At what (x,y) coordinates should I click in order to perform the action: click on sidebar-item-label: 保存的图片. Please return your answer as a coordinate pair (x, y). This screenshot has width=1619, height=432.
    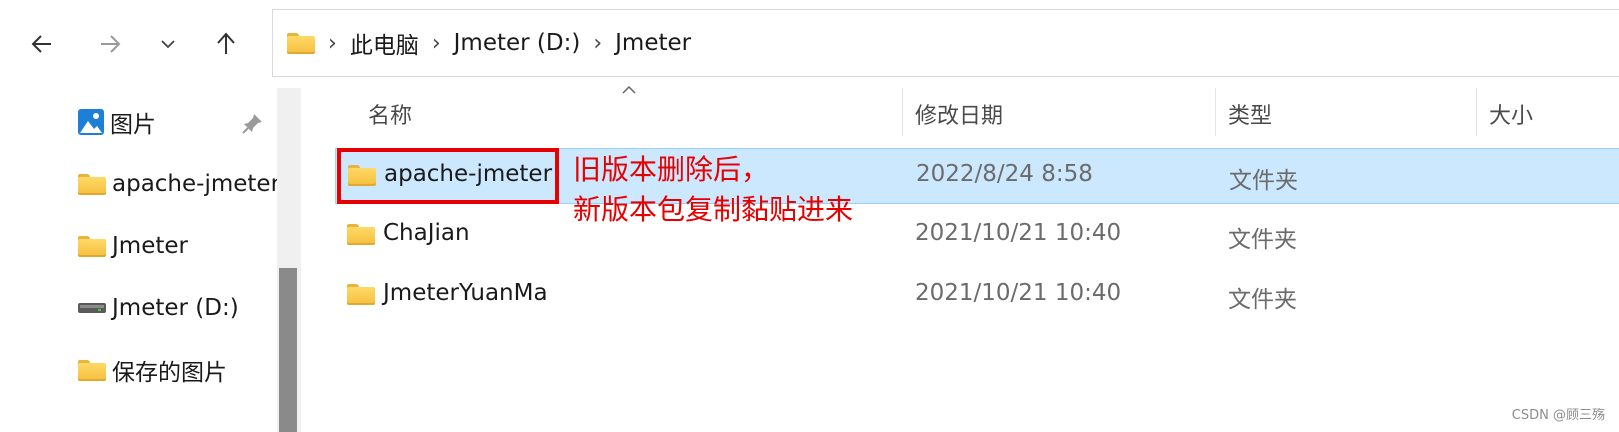
    Looking at the image, I should click on (169, 373).